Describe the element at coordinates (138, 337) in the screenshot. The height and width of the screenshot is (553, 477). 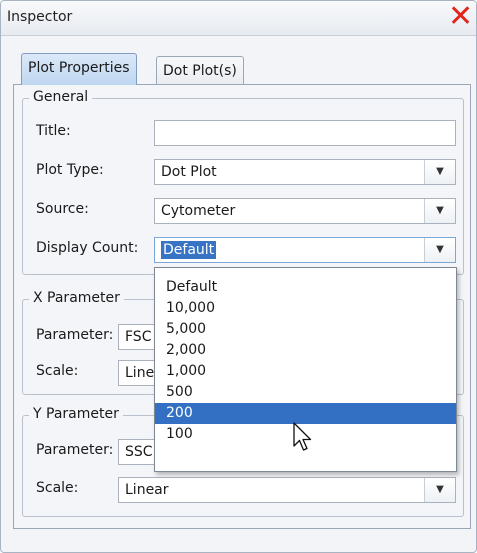
I see `x-parameter-value: FSC` at that location.